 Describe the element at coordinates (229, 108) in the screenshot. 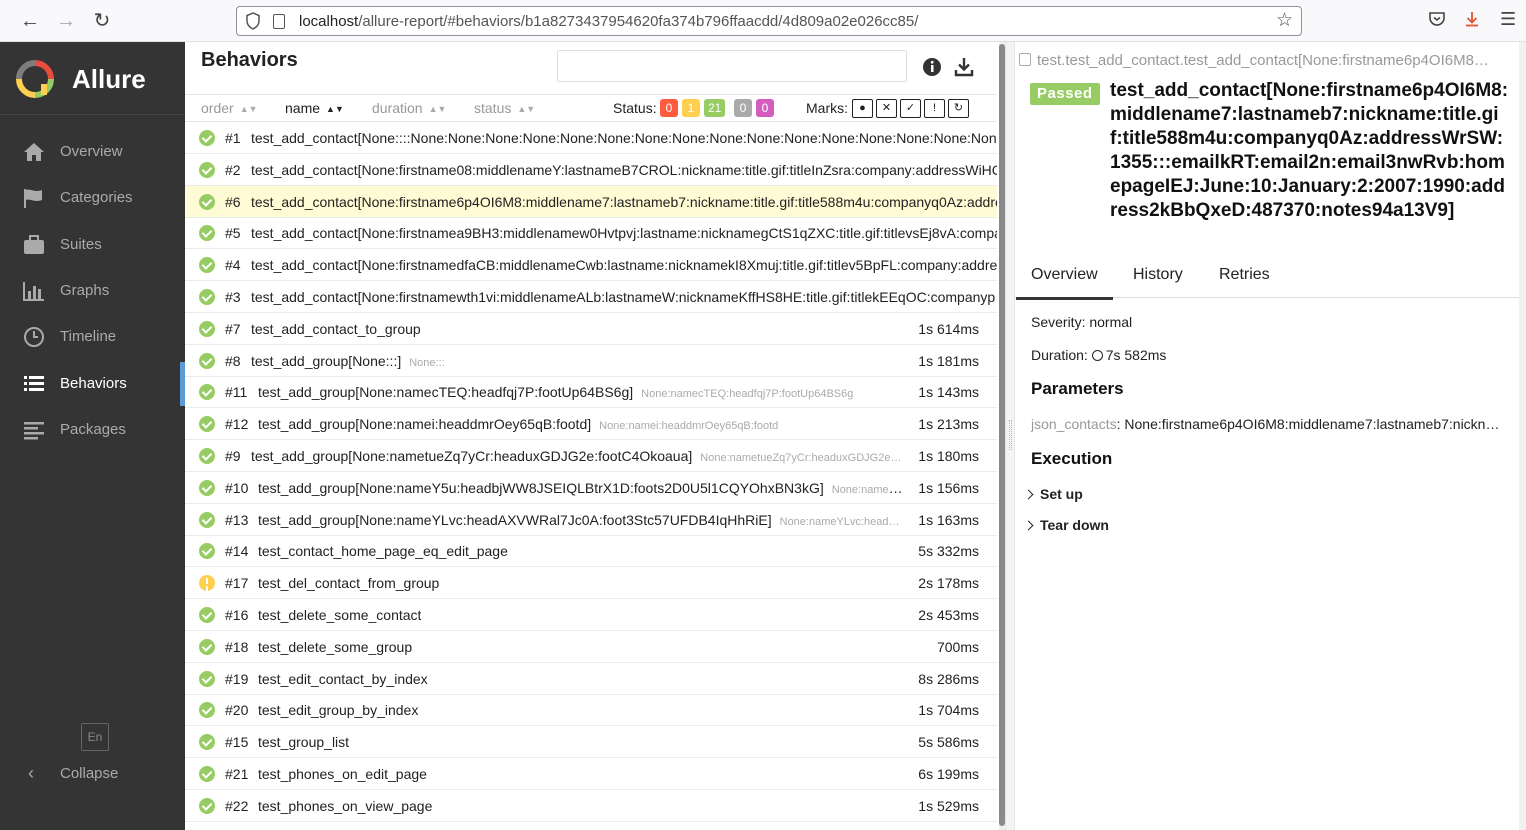

I see `sort-order: order ▲▼` at that location.